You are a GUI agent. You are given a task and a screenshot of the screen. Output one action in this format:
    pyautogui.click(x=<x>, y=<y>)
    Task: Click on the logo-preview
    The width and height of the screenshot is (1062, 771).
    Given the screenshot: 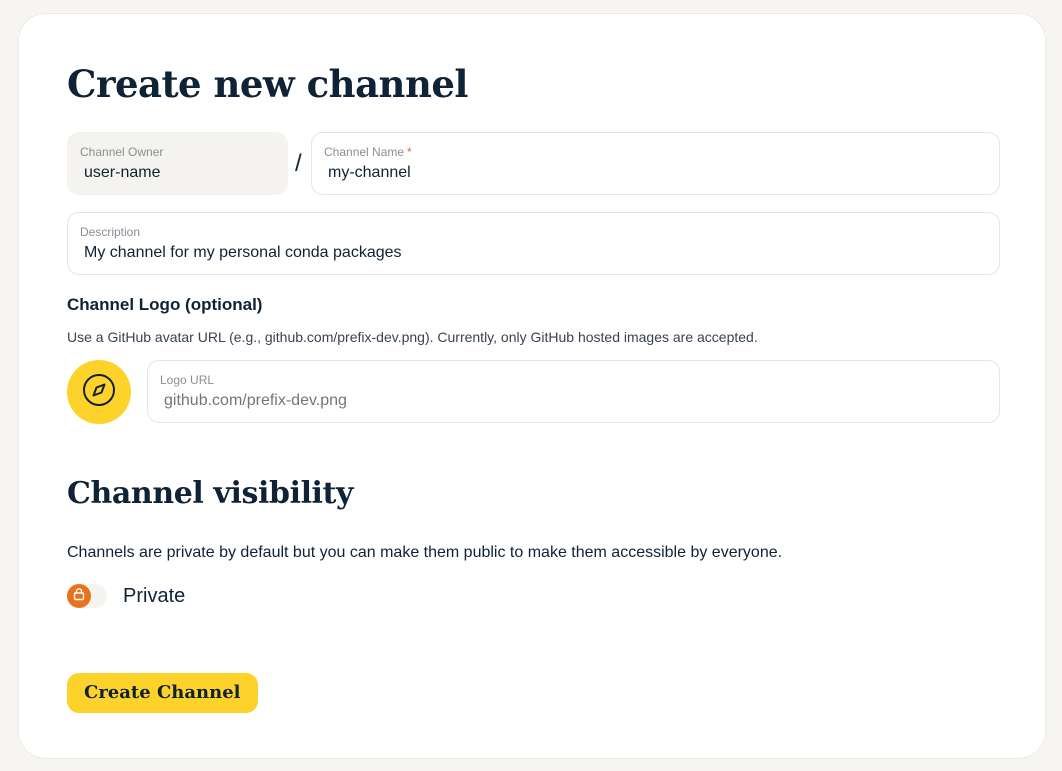 What is the action you would take?
    pyautogui.click(x=99, y=392)
    